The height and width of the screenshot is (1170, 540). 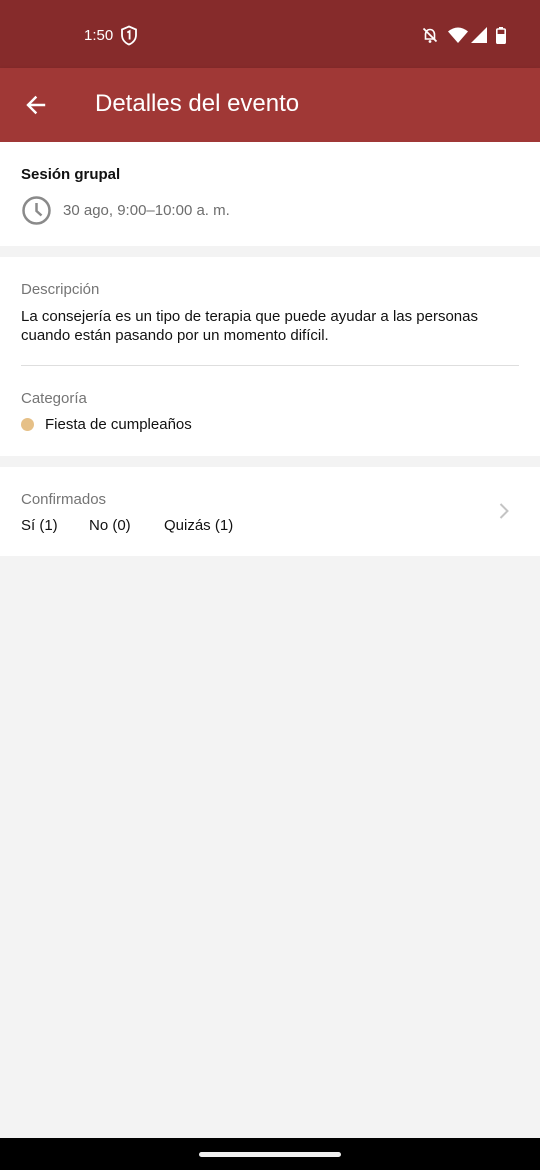 I want to click on app-bar: Detalles del evento, so click(x=270, y=105).